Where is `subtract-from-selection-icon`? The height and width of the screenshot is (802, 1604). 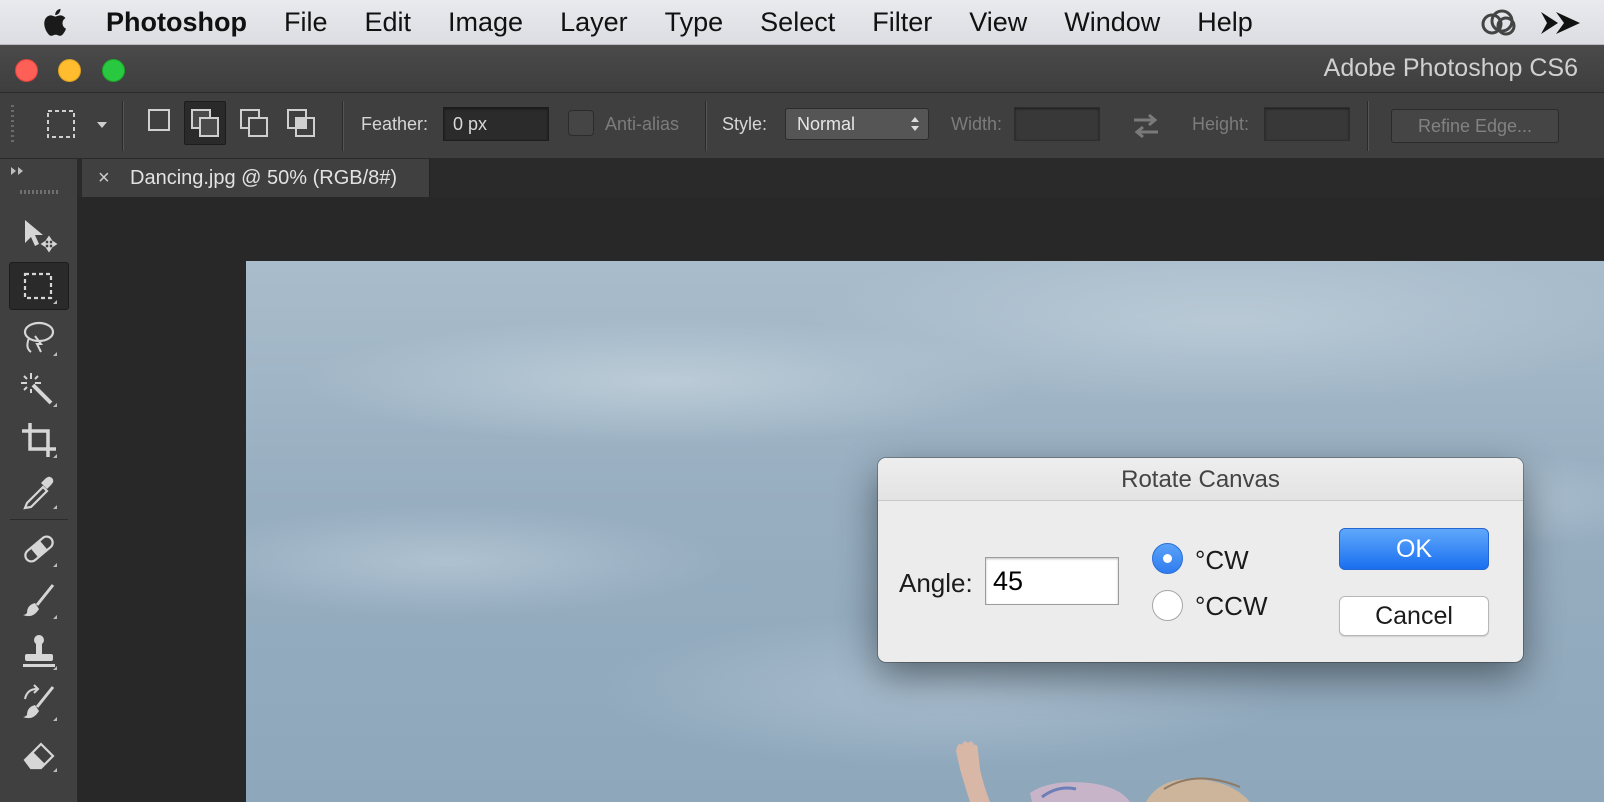
subtract-from-selection-icon is located at coordinates (254, 123).